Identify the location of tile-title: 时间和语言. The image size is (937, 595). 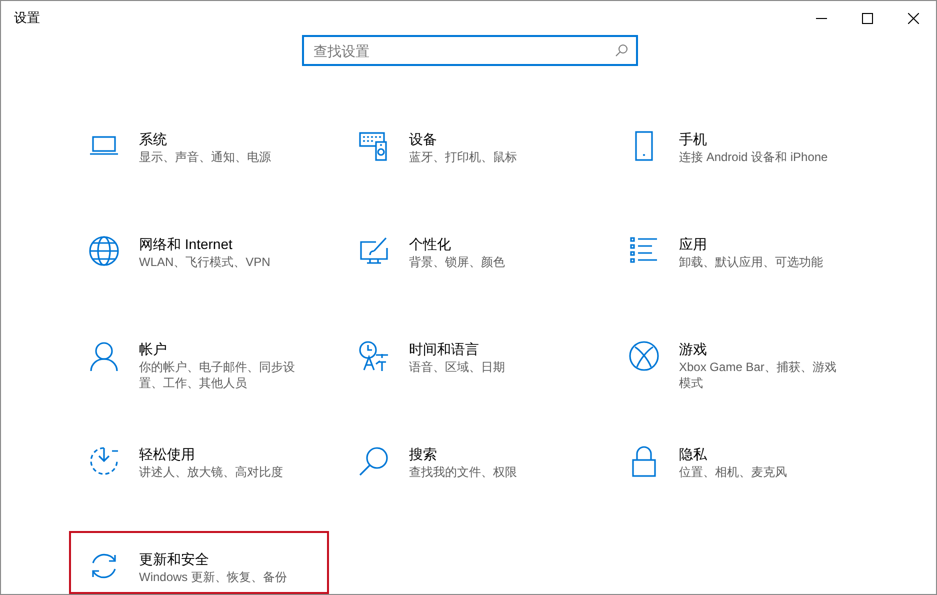
(444, 349).